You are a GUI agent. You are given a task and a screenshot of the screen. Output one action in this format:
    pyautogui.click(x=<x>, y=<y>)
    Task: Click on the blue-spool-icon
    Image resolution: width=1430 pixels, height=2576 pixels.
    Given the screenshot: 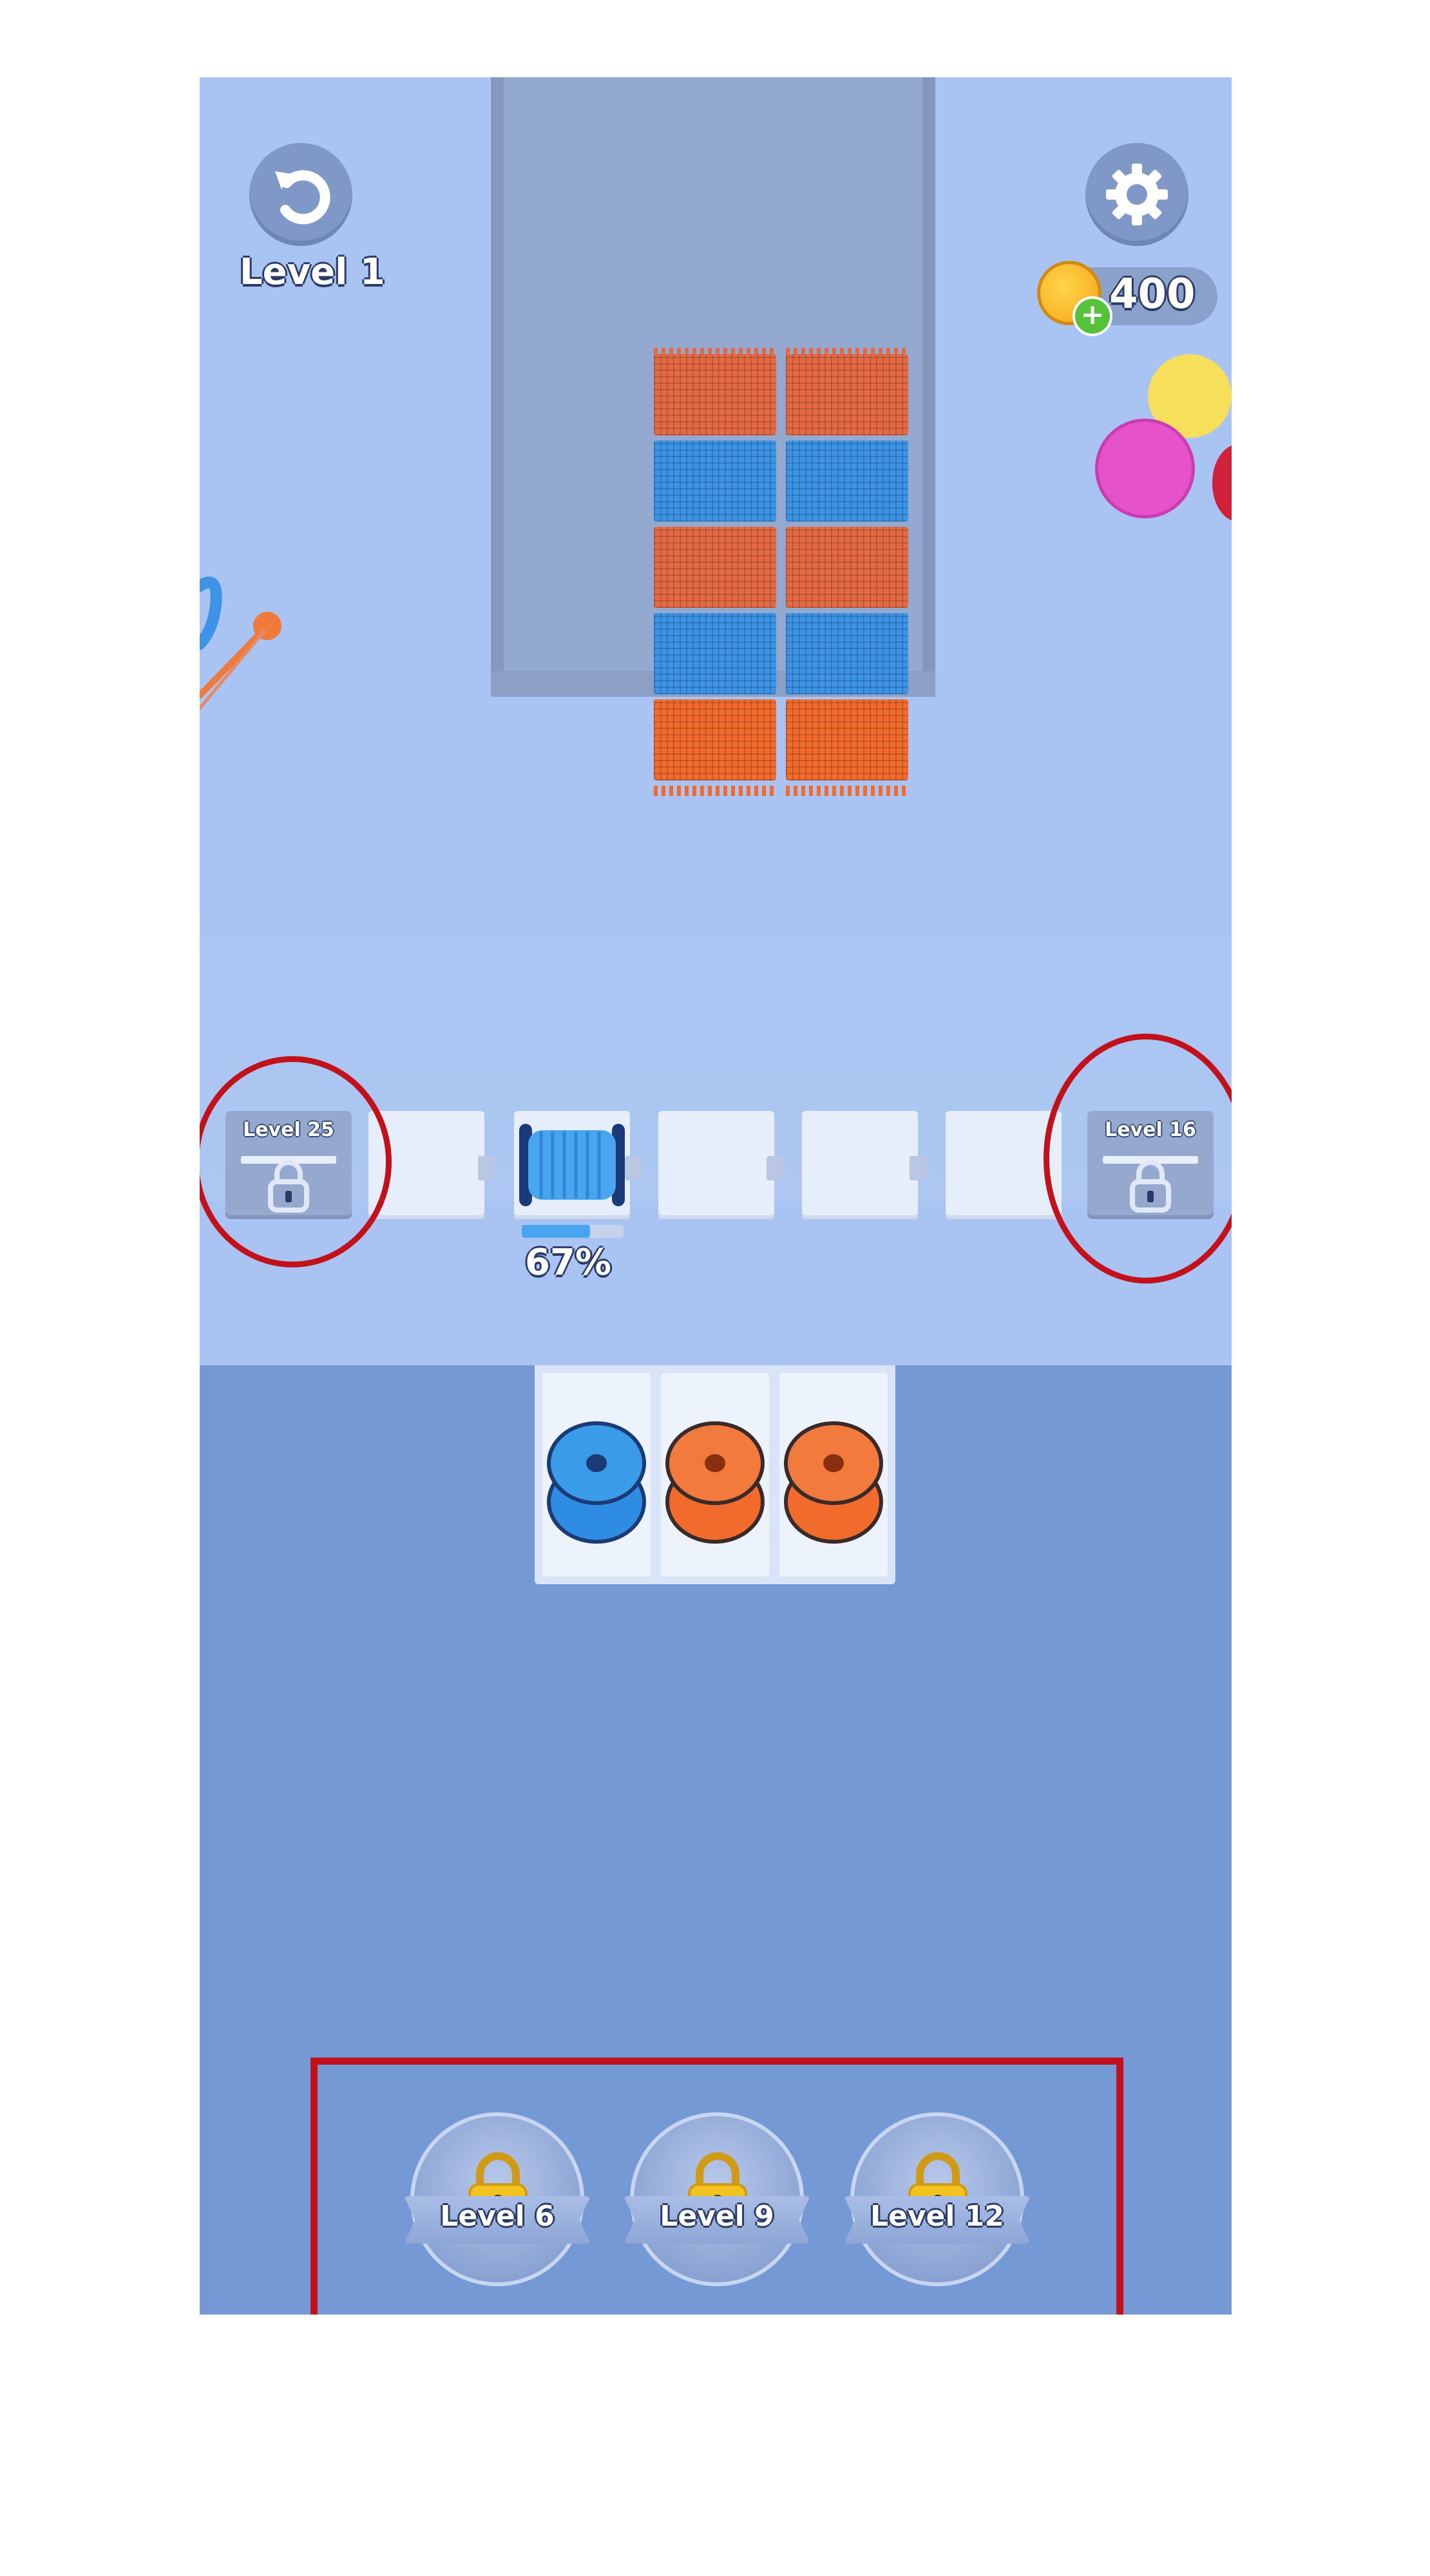 What is the action you would take?
    pyautogui.click(x=572, y=1165)
    